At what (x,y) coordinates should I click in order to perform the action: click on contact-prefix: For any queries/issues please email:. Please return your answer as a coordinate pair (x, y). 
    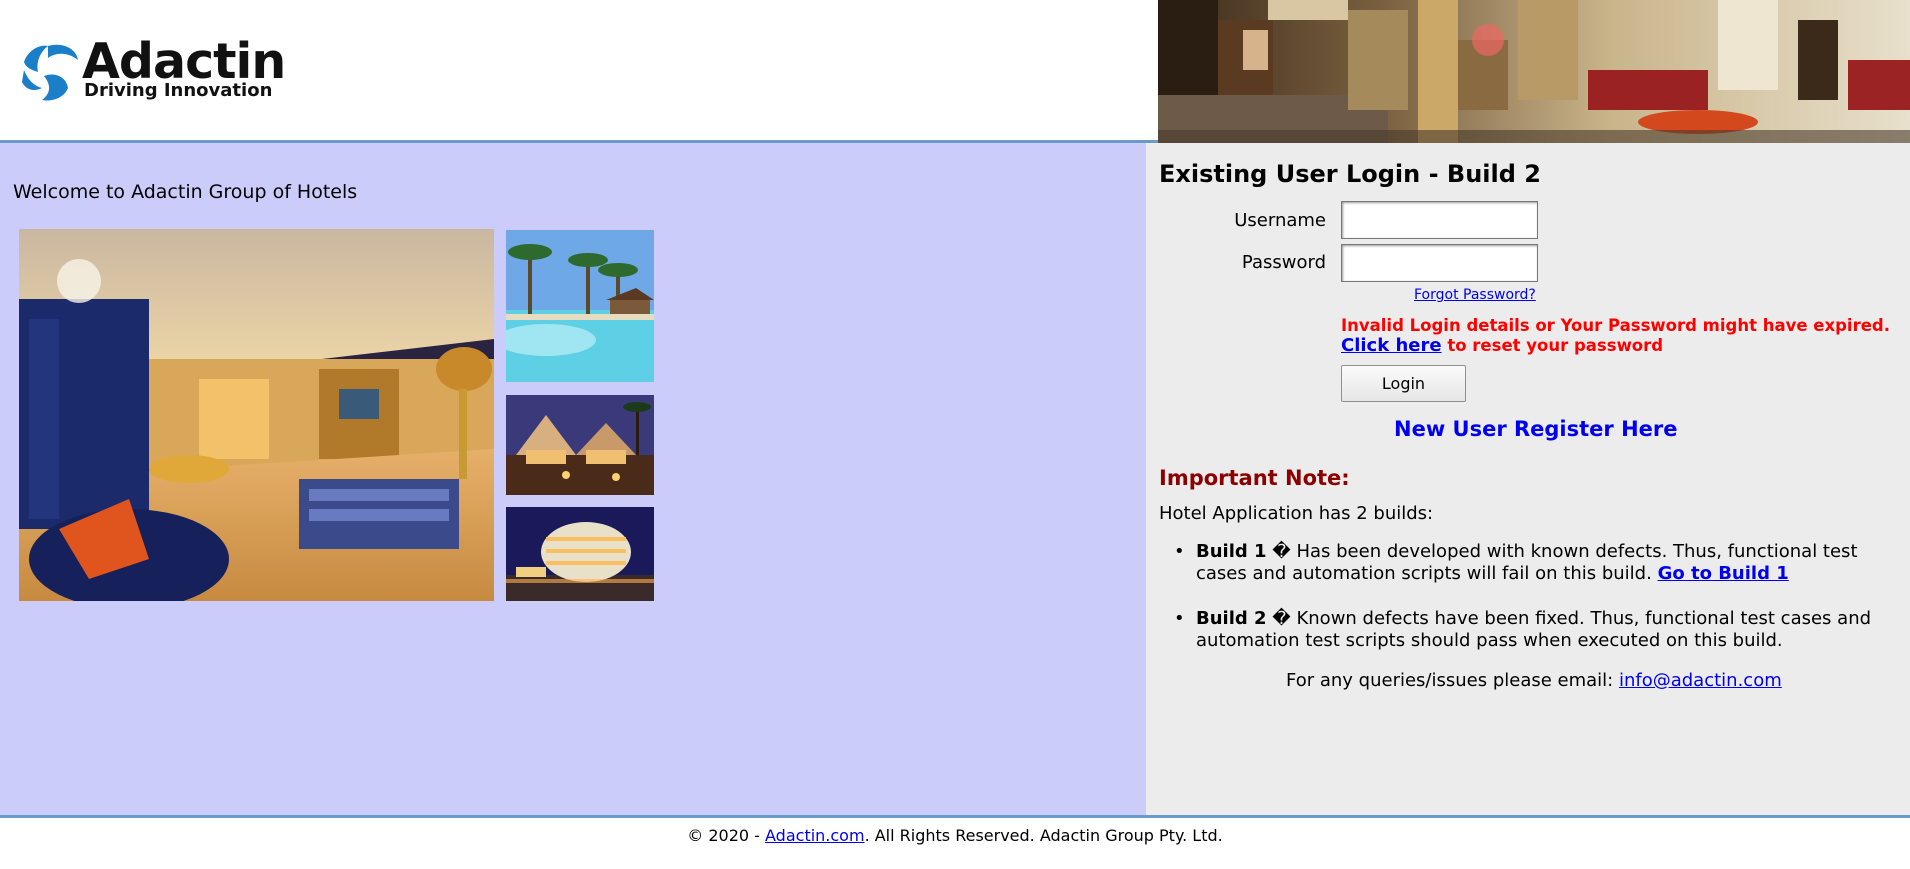
    Looking at the image, I should click on (1452, 680).